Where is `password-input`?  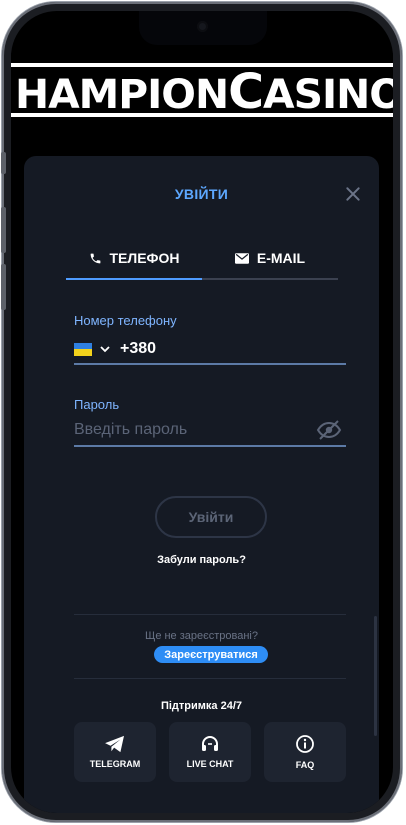 password-input is located at coordinates (194, 430).